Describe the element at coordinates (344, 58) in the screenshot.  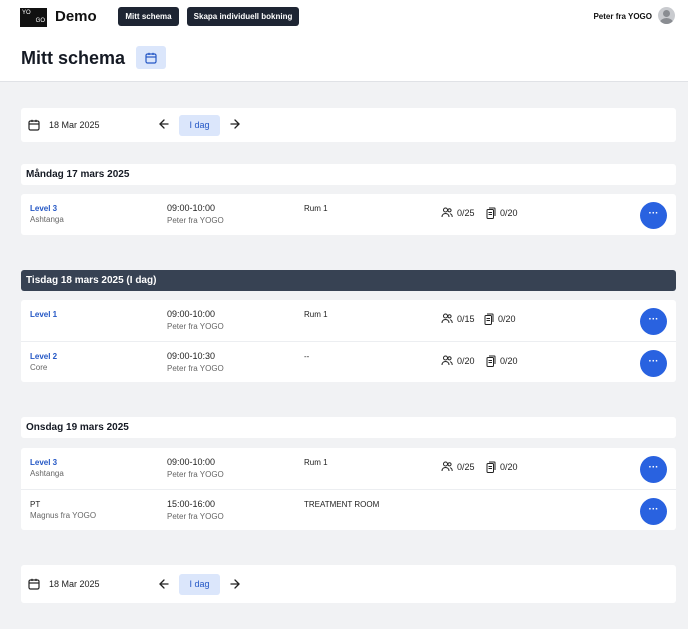
I see `page-header: Mitt schema` at that location.